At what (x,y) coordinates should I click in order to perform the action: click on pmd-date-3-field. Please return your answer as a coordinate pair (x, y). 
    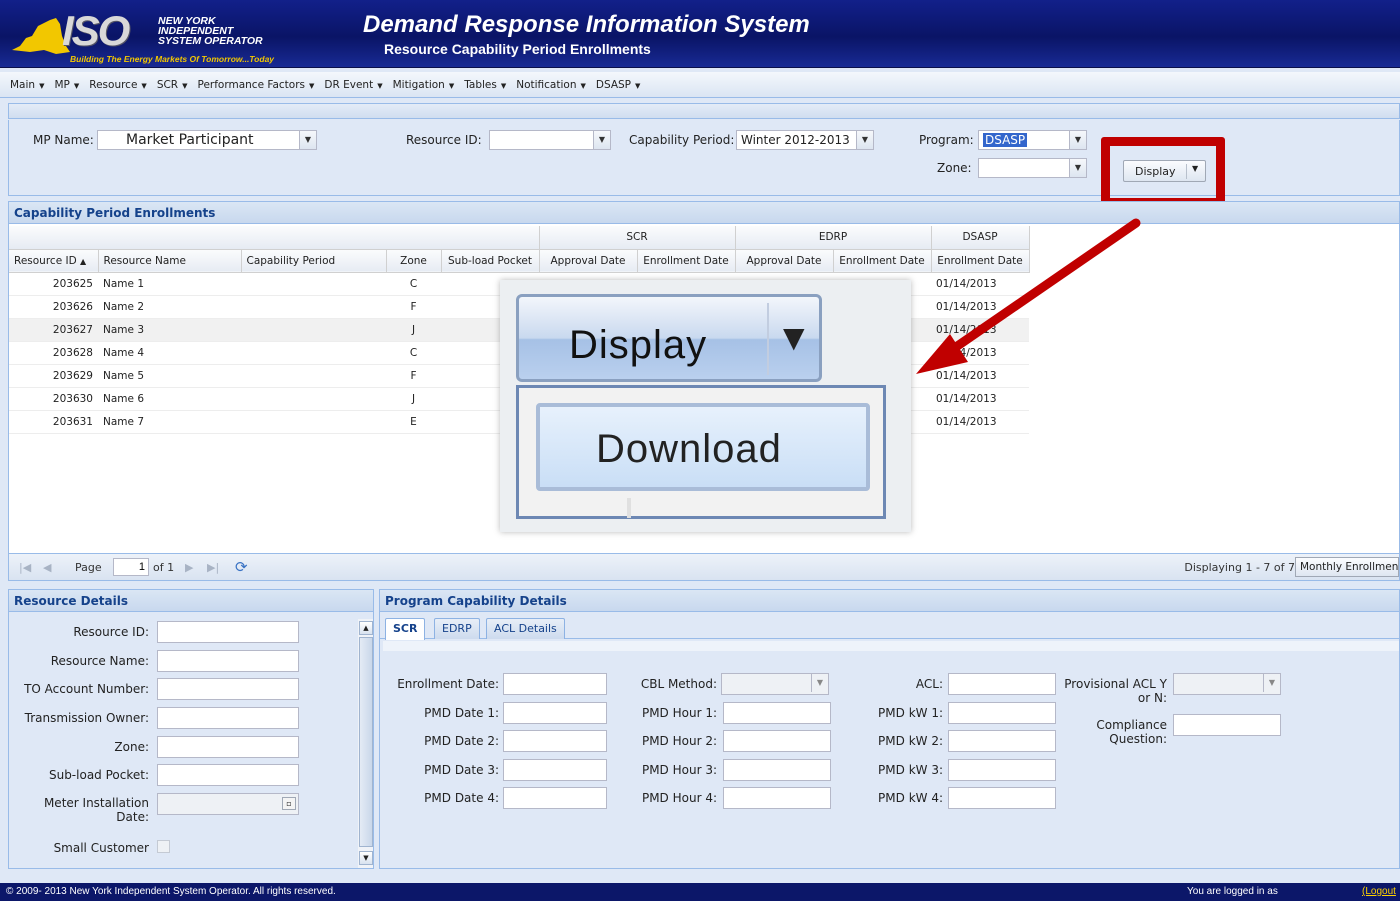
    Looking at the image, I should click on (555, 770).